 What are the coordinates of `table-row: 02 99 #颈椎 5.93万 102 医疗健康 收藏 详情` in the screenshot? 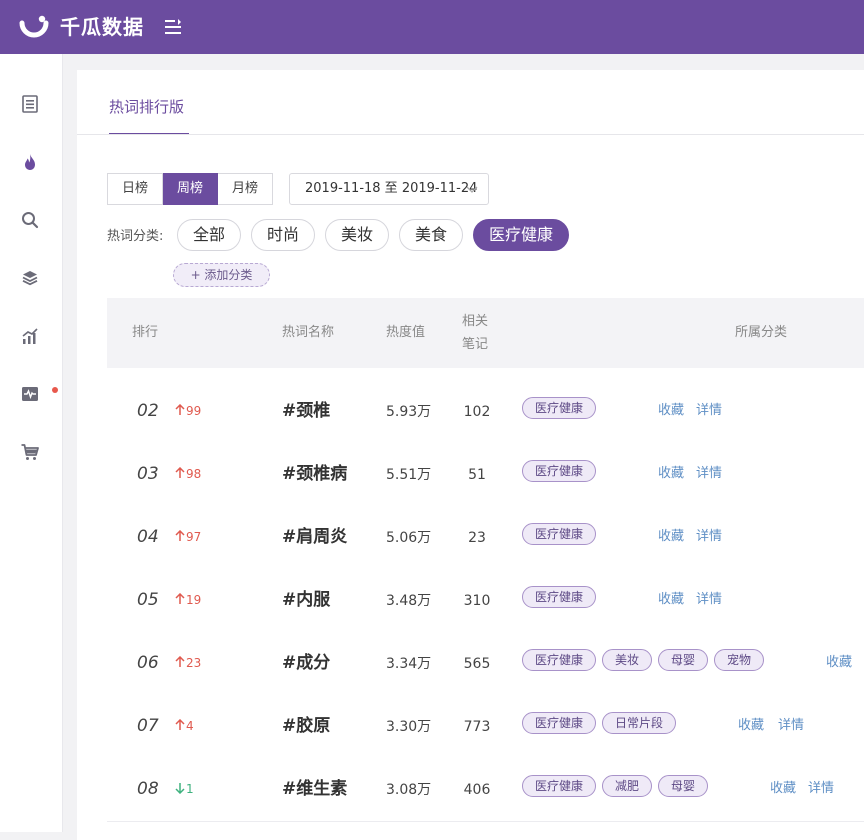 It's located at (485, 412).